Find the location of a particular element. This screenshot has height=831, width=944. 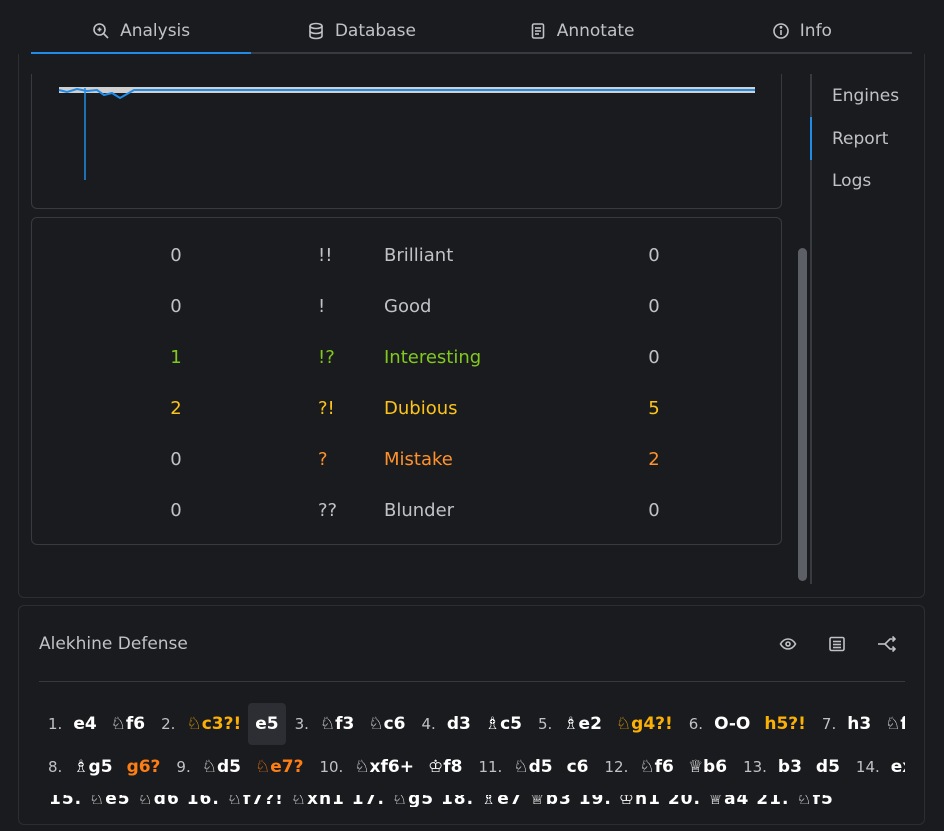

annotation-symbol: !! is located at coordinates (325, 255).